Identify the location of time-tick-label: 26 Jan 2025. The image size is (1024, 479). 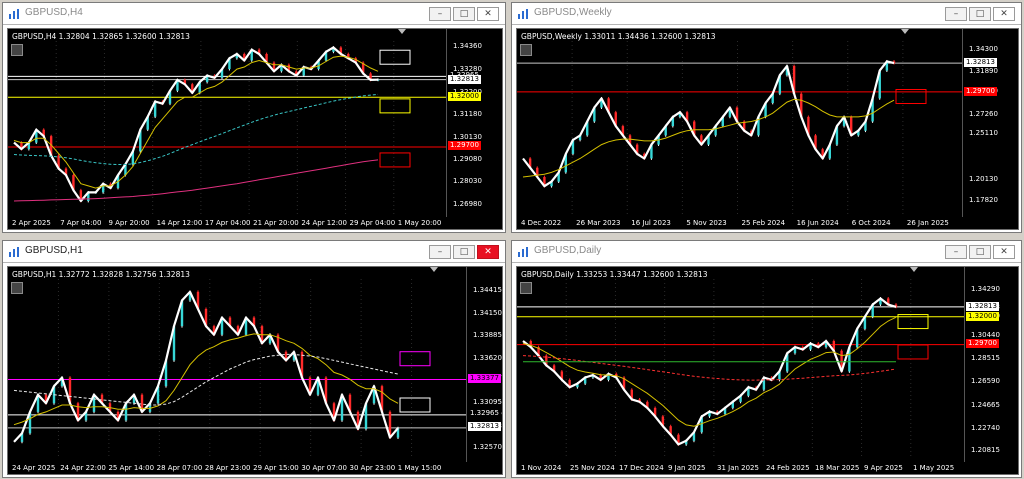
(927, 223).